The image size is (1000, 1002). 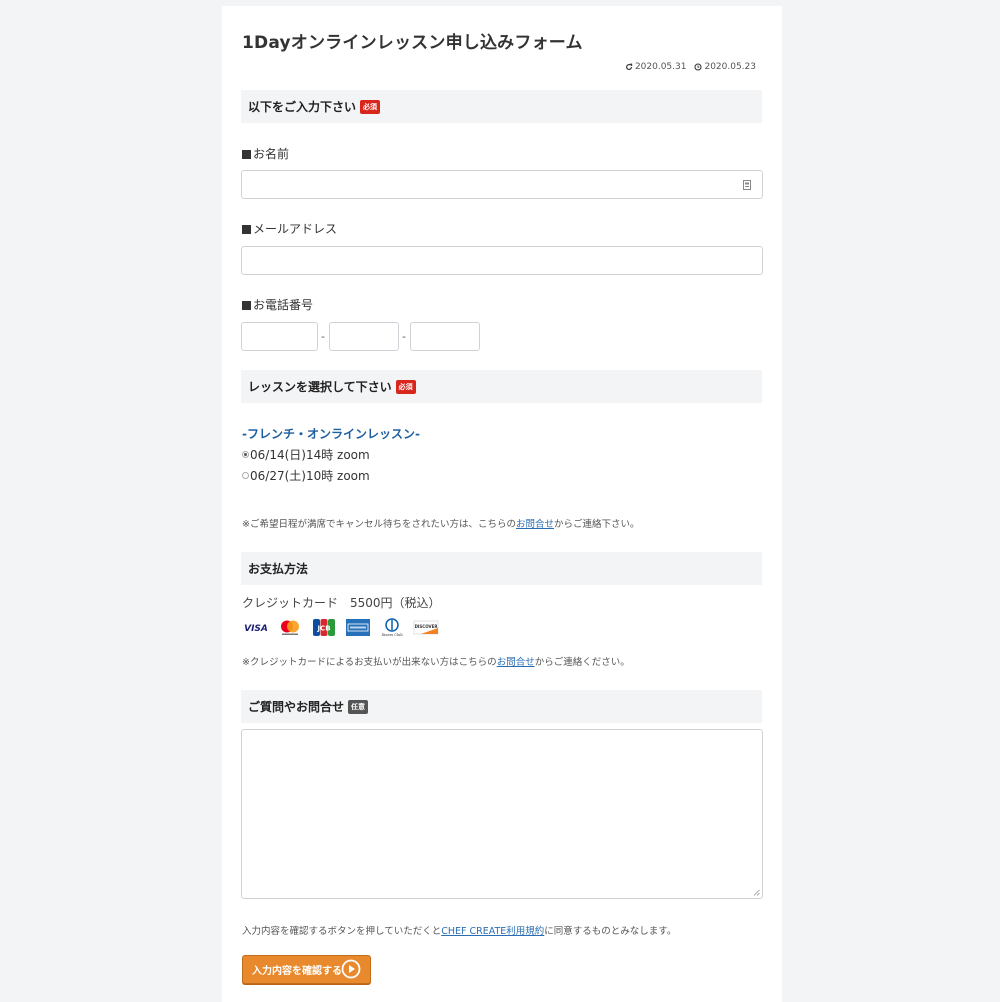 What do you see at coordinates (310, 455) in the screenshot?
I see `lesson-option-label: 06/14(日)14時 zoom` at bounding box center [310, 455].